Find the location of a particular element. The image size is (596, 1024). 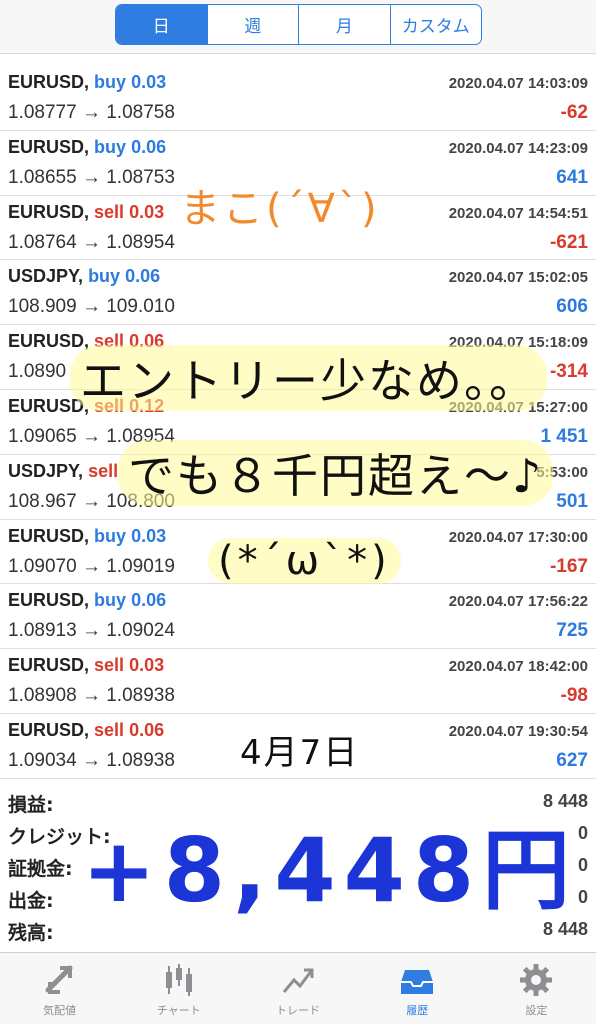

period-tabs-bar: 日 週 月 カスタム is located at coordinates (298, 27).